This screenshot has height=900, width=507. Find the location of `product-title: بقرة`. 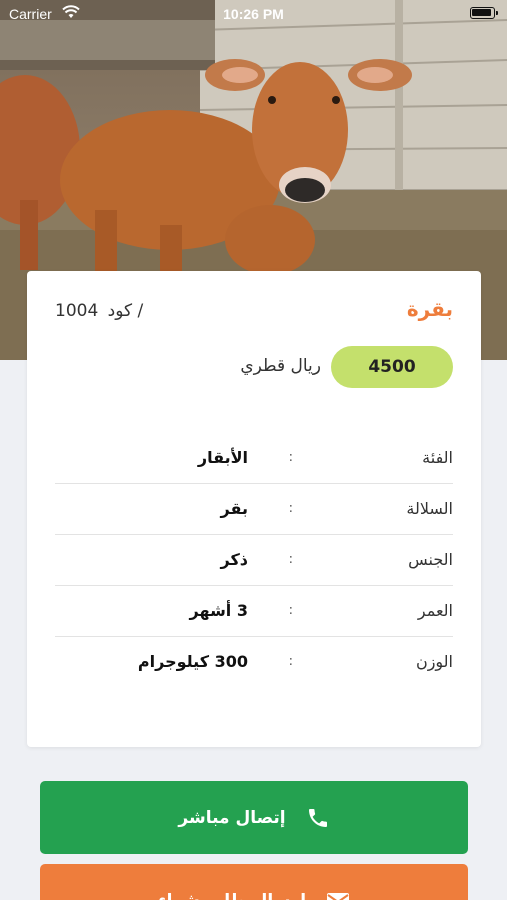

product-title: بقرة is located at coordinates (429, 309).